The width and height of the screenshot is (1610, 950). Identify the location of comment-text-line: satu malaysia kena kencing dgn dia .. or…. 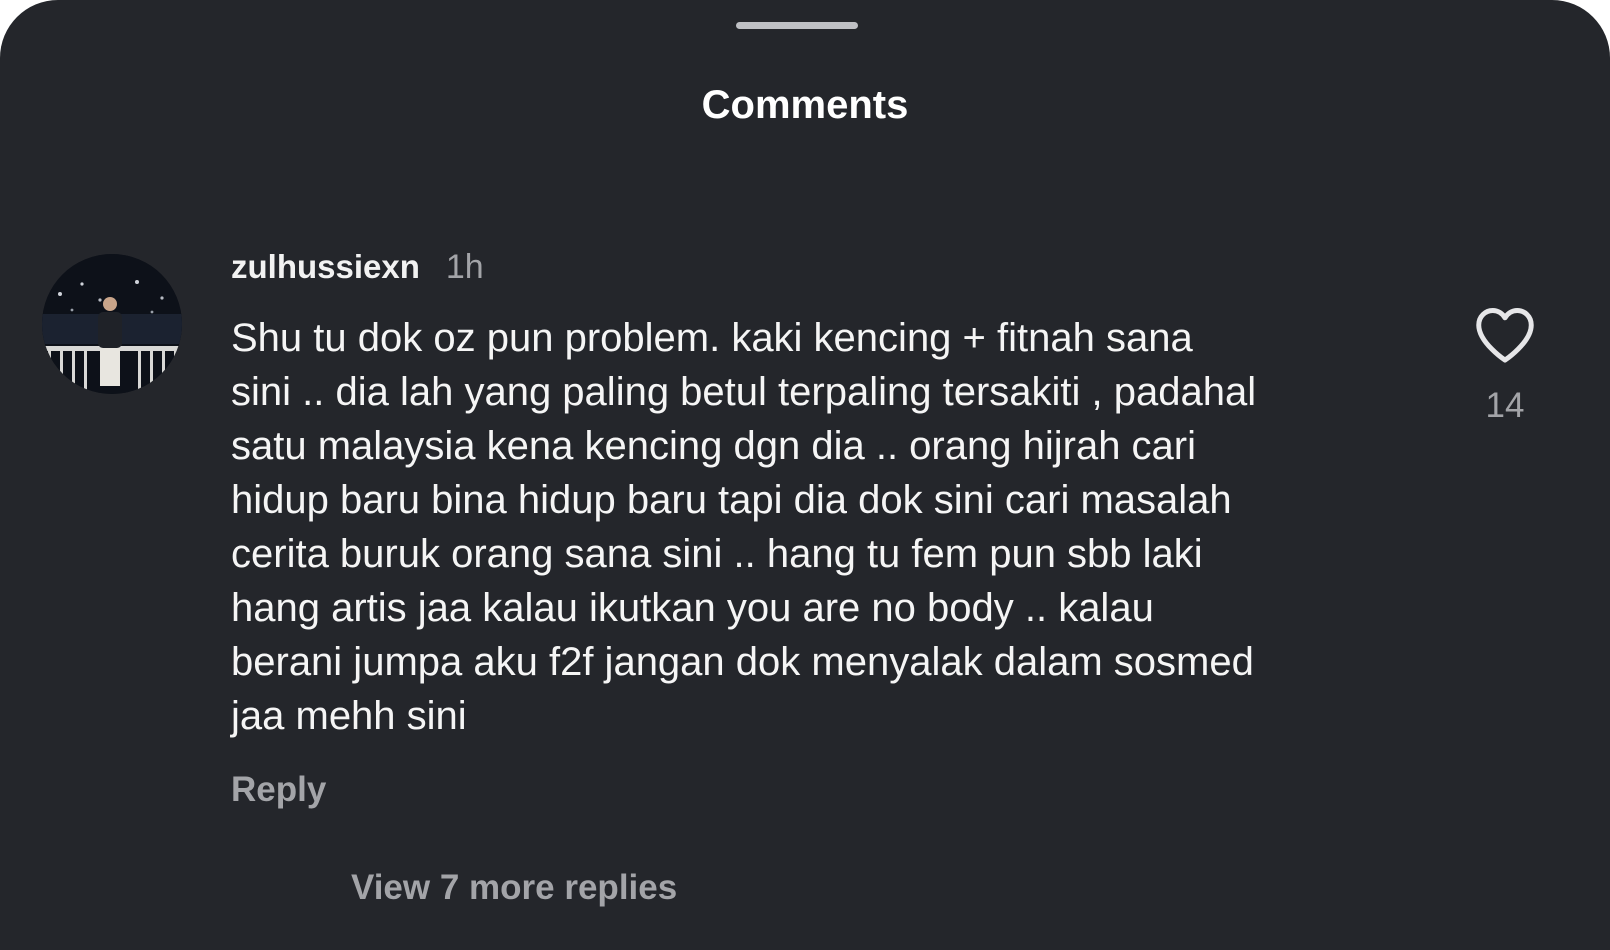
(713, 446).